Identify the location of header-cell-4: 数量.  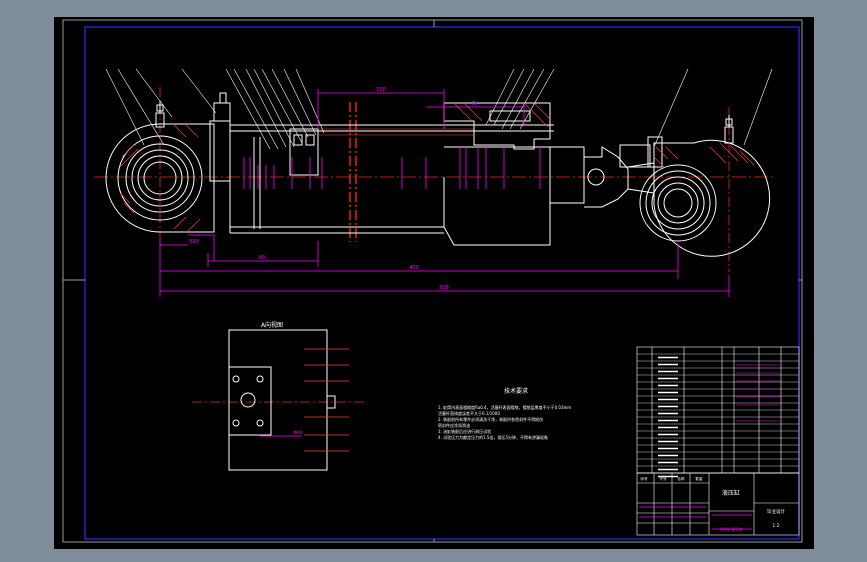
(699, 478).